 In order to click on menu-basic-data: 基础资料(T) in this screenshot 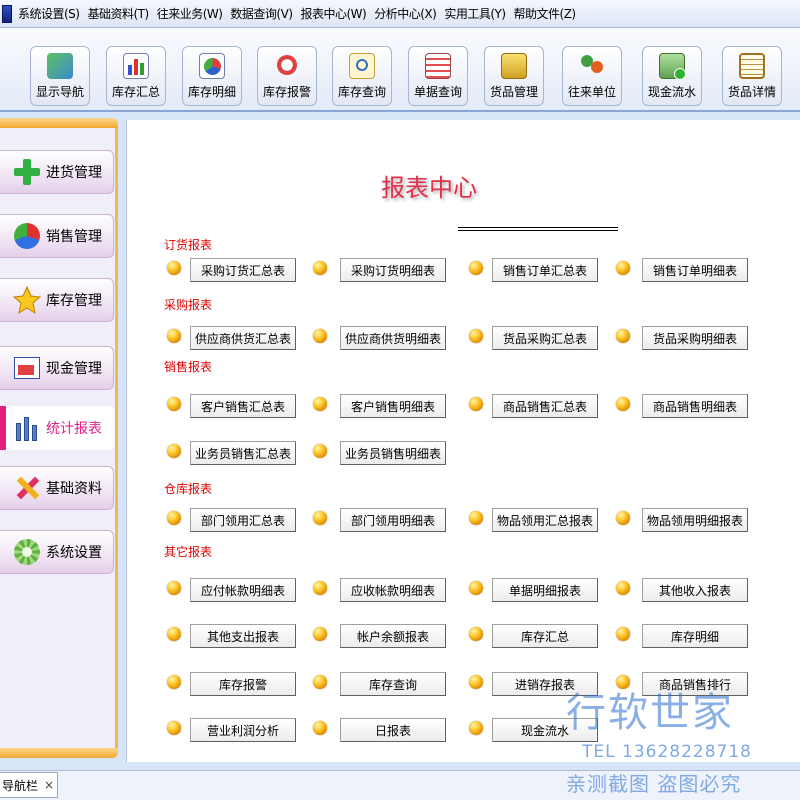, I will do `click(119, 13)`.